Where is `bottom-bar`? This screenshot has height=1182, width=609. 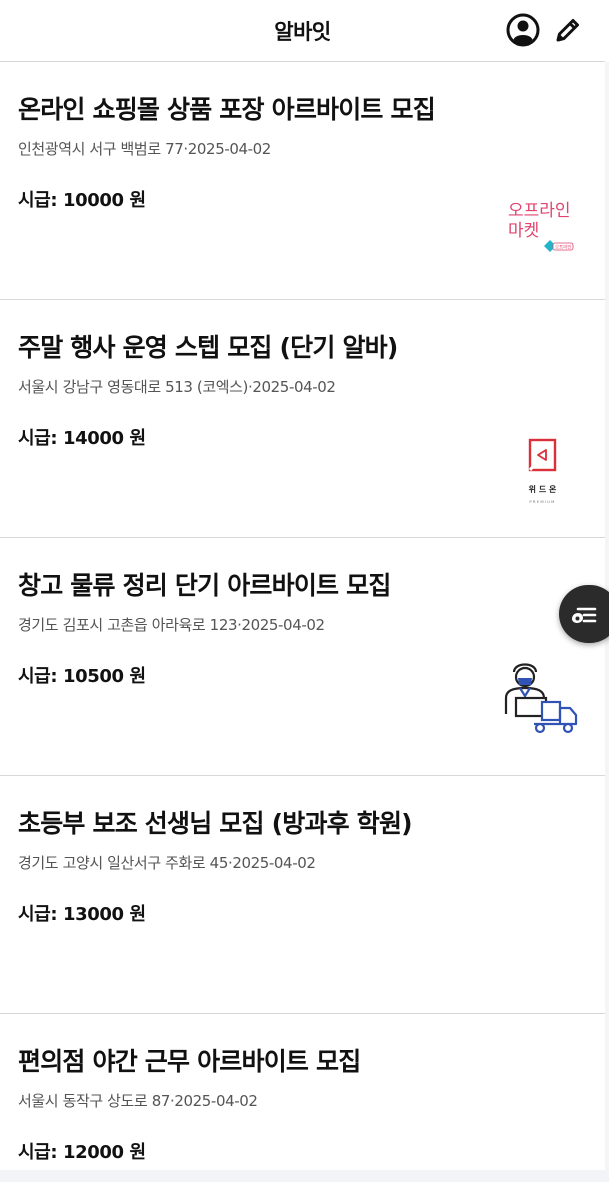
bottom-bar is located at coordinates (304, 1176).